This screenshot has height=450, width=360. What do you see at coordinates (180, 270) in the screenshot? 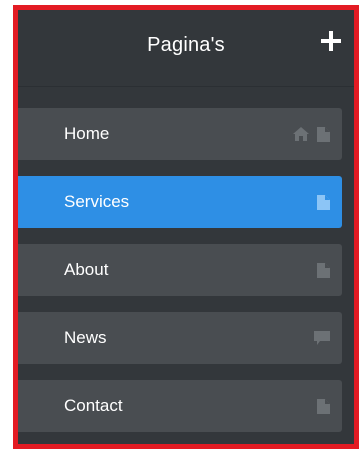
I see `page-item-about: About` at bounding box center [180, 270].